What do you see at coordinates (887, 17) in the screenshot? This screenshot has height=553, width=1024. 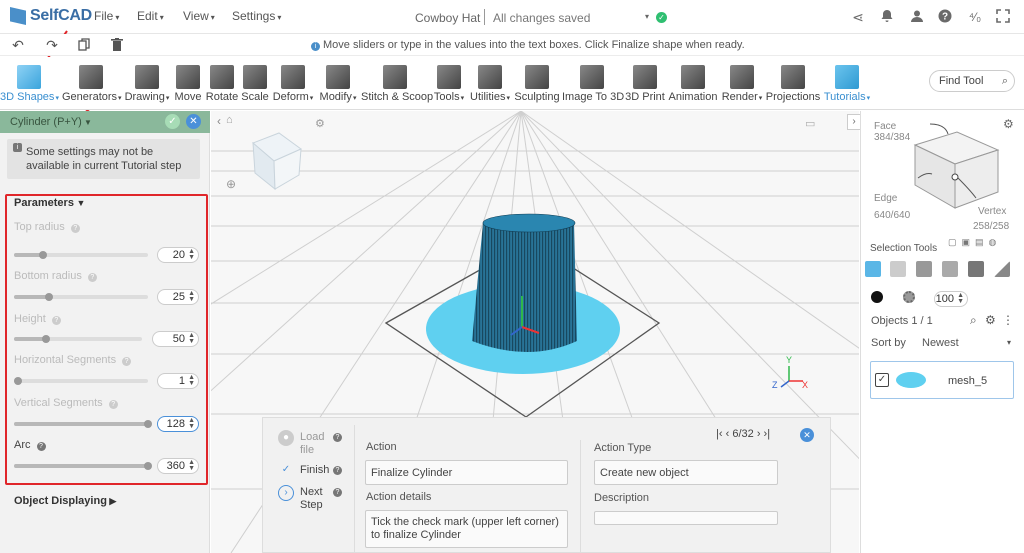 I see `notifications-bell-icon` at bounding box center [887, 17].